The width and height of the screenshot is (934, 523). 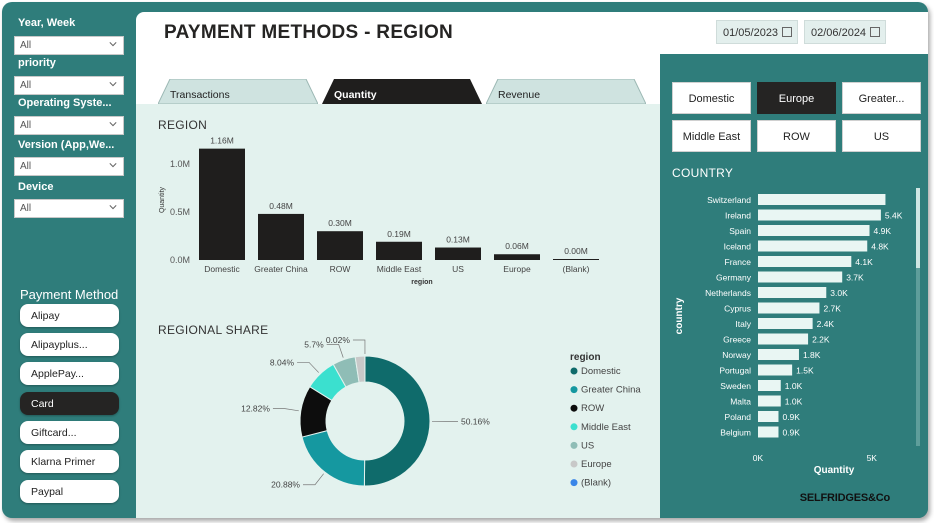 What do you see at coordinates (69, 208) in the screenshot?
I see `device-select: All` at bounding box center [69, 208].